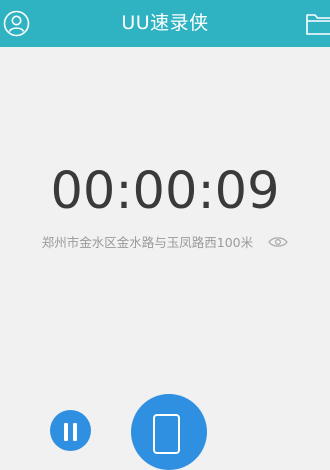 Image resolution: width=330 pixels, height=470 pixels. Describe the element at coordinates (66, 432) in the screenshot. I see `pause-bar-left` at that location.